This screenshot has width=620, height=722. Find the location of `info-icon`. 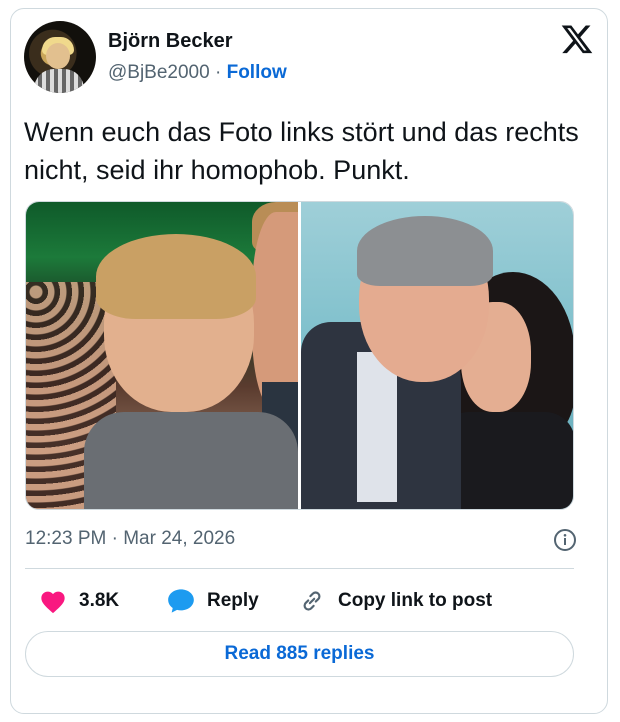

info-icon is located at coordinates (565, 540).